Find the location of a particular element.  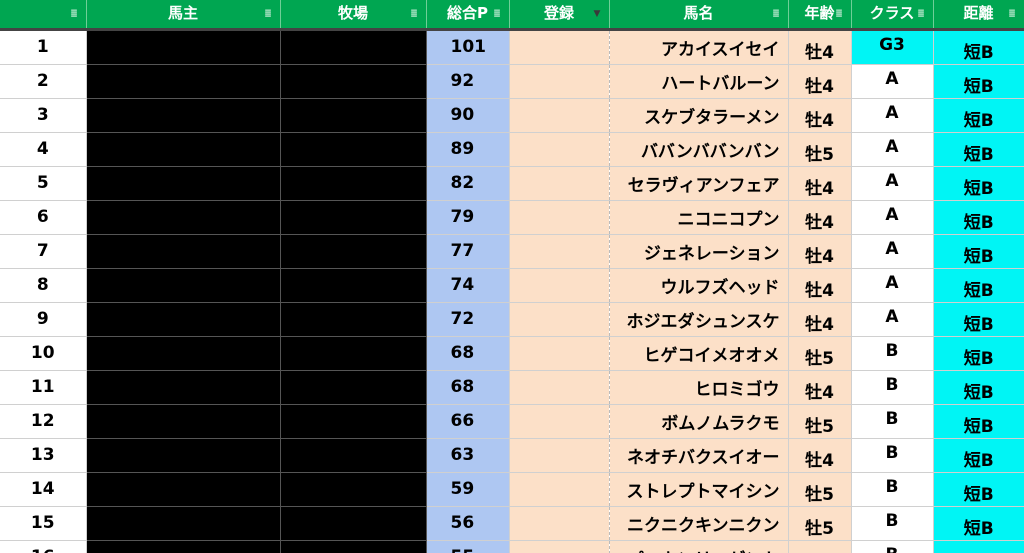

filter-funnel-icon: ▼ is located at coordinates (597, 14).